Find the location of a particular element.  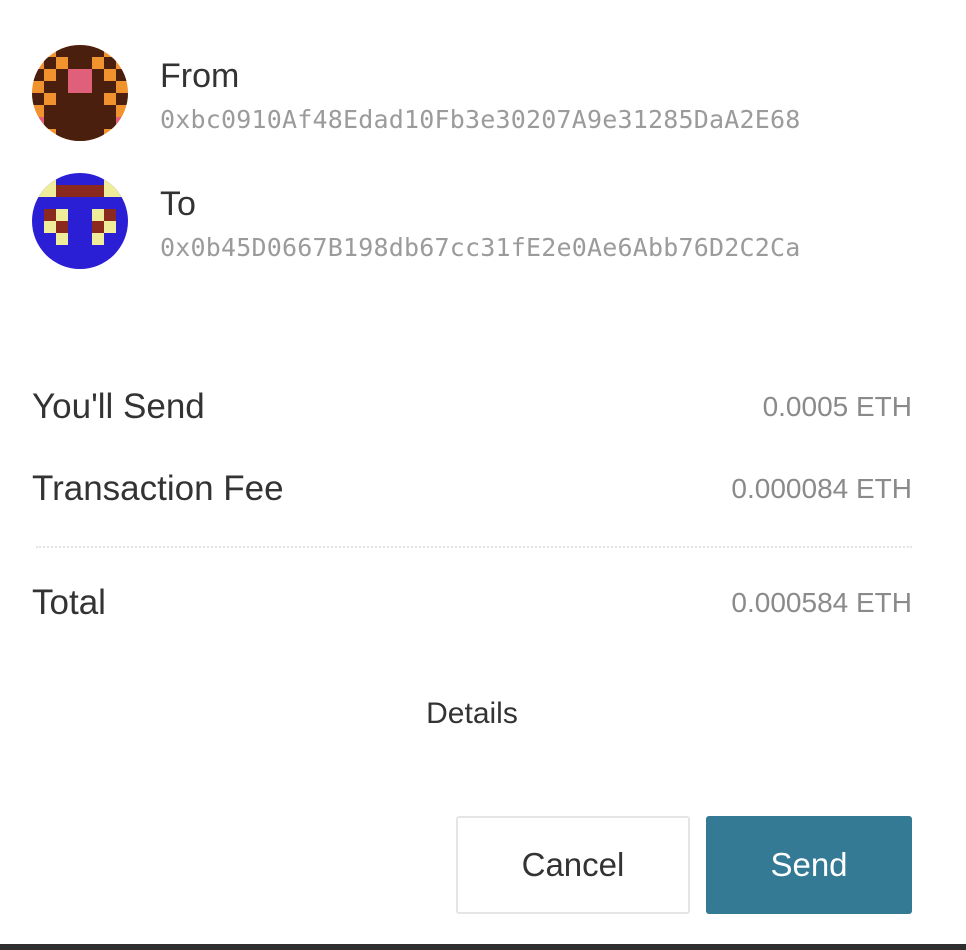

total-row: Total 0.000584 ETH is located at coordinates (472, 603).